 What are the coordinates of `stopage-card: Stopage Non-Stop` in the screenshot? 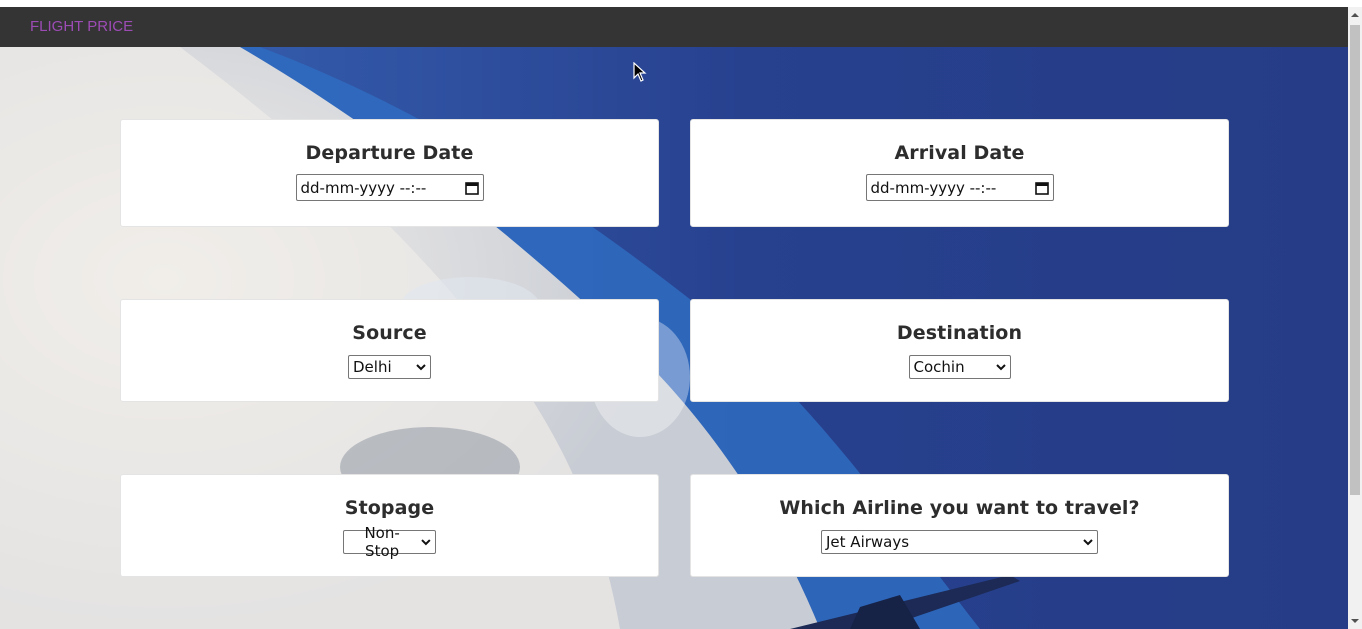 It's located at (389, 525).